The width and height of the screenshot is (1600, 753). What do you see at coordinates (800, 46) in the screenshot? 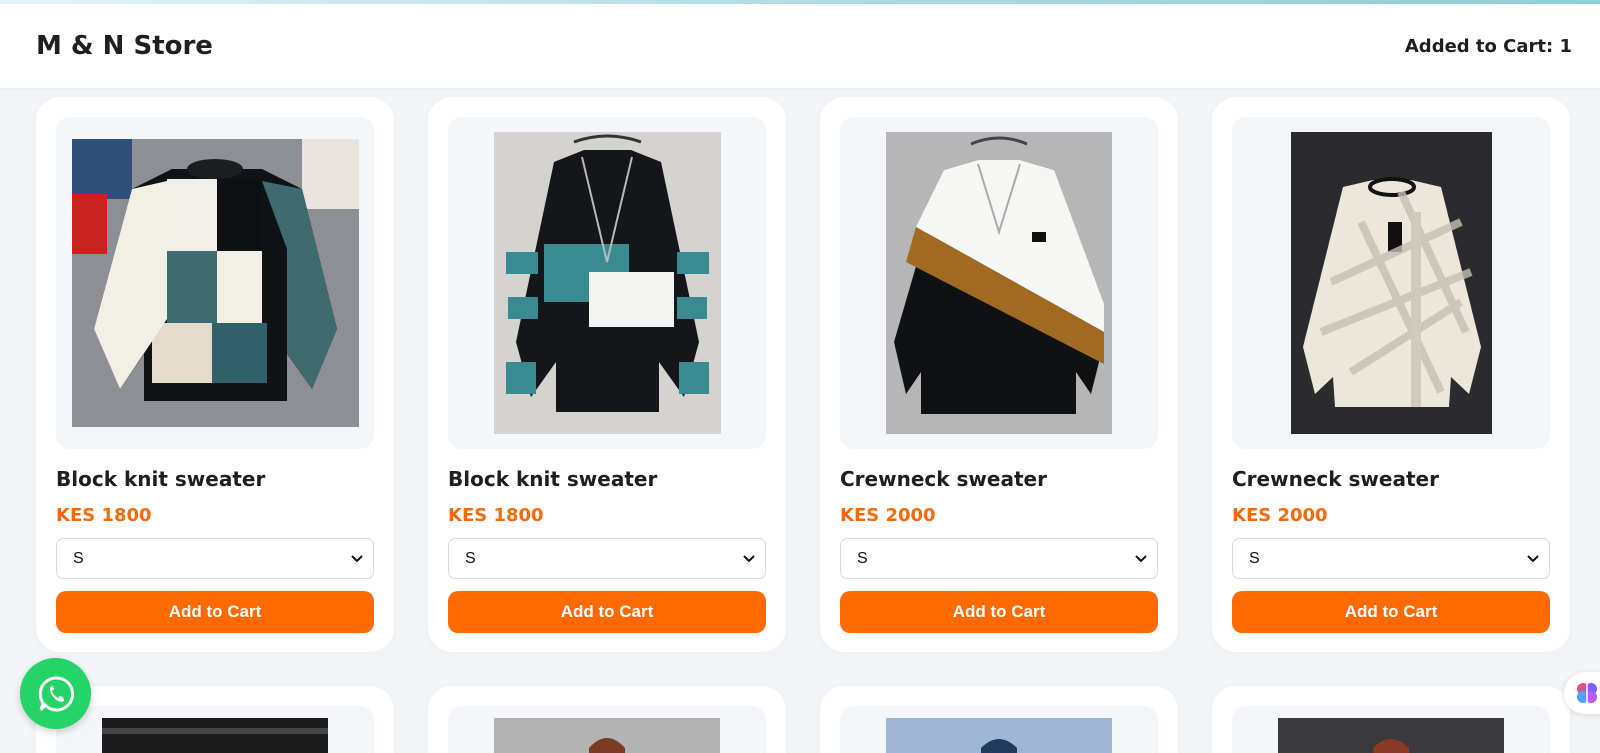
I see `site-header: M & N Store Added to Cart: 1` at bounding box center [800, 46].